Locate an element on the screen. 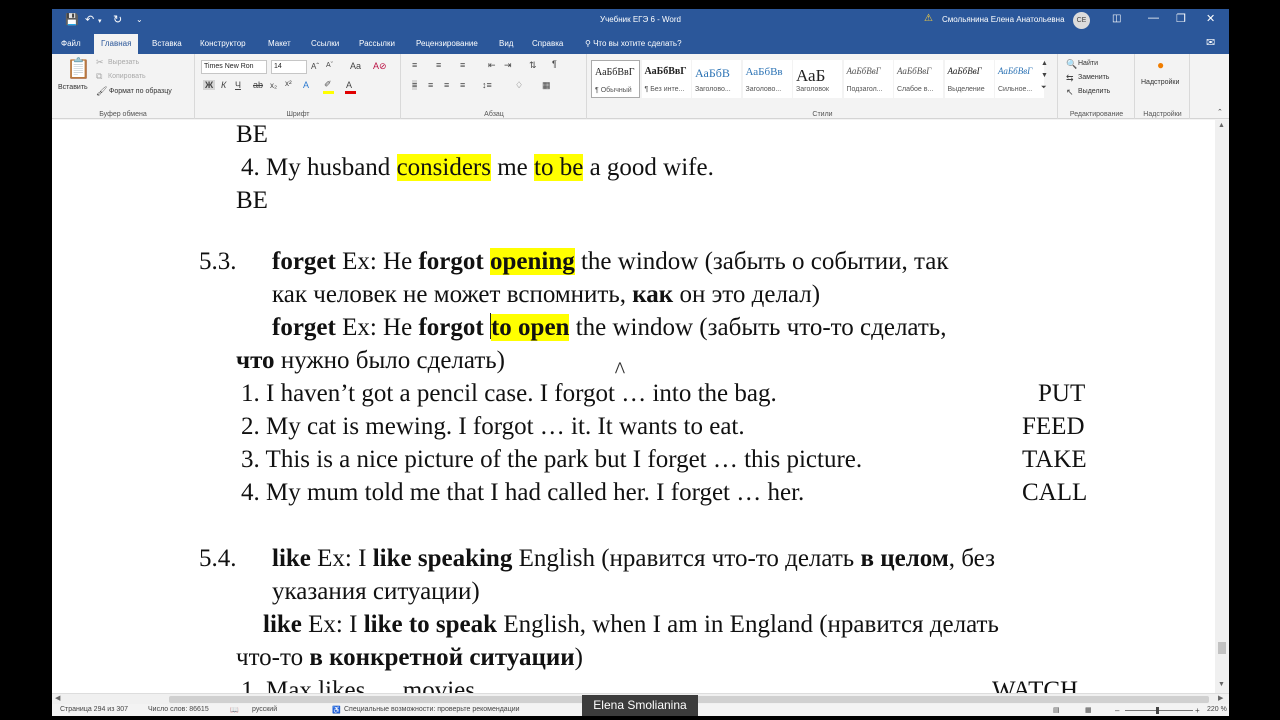 The height and width of the screenshot is (720, 1280). user-name: Смольянина Елена Анатольевна is located at coordinates (1003, 19).